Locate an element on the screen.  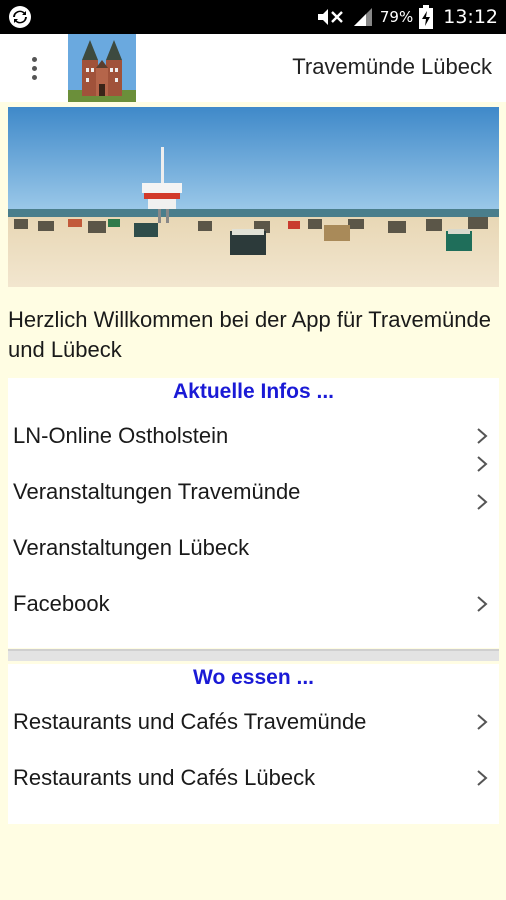
section-divider is located at coordinates (253, 655).